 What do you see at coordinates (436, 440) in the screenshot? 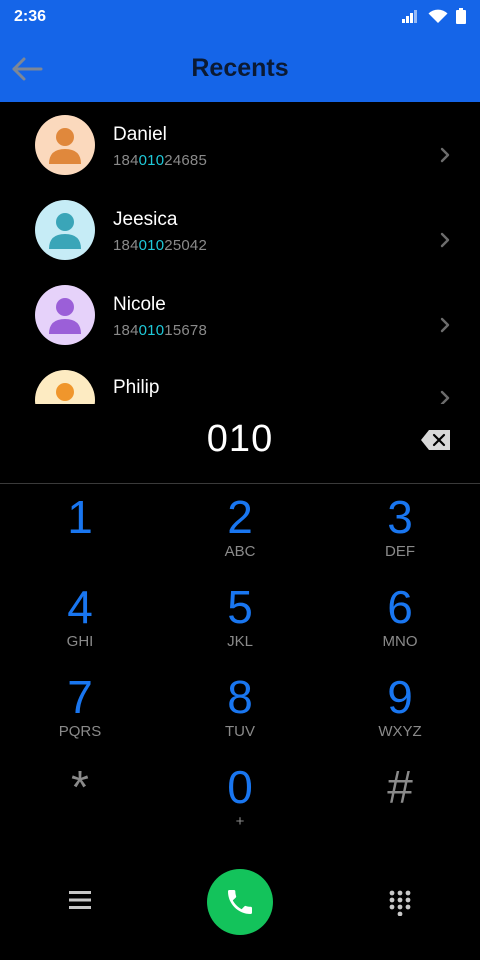
I see `backspace-icon` at bounding box center [436, 440].